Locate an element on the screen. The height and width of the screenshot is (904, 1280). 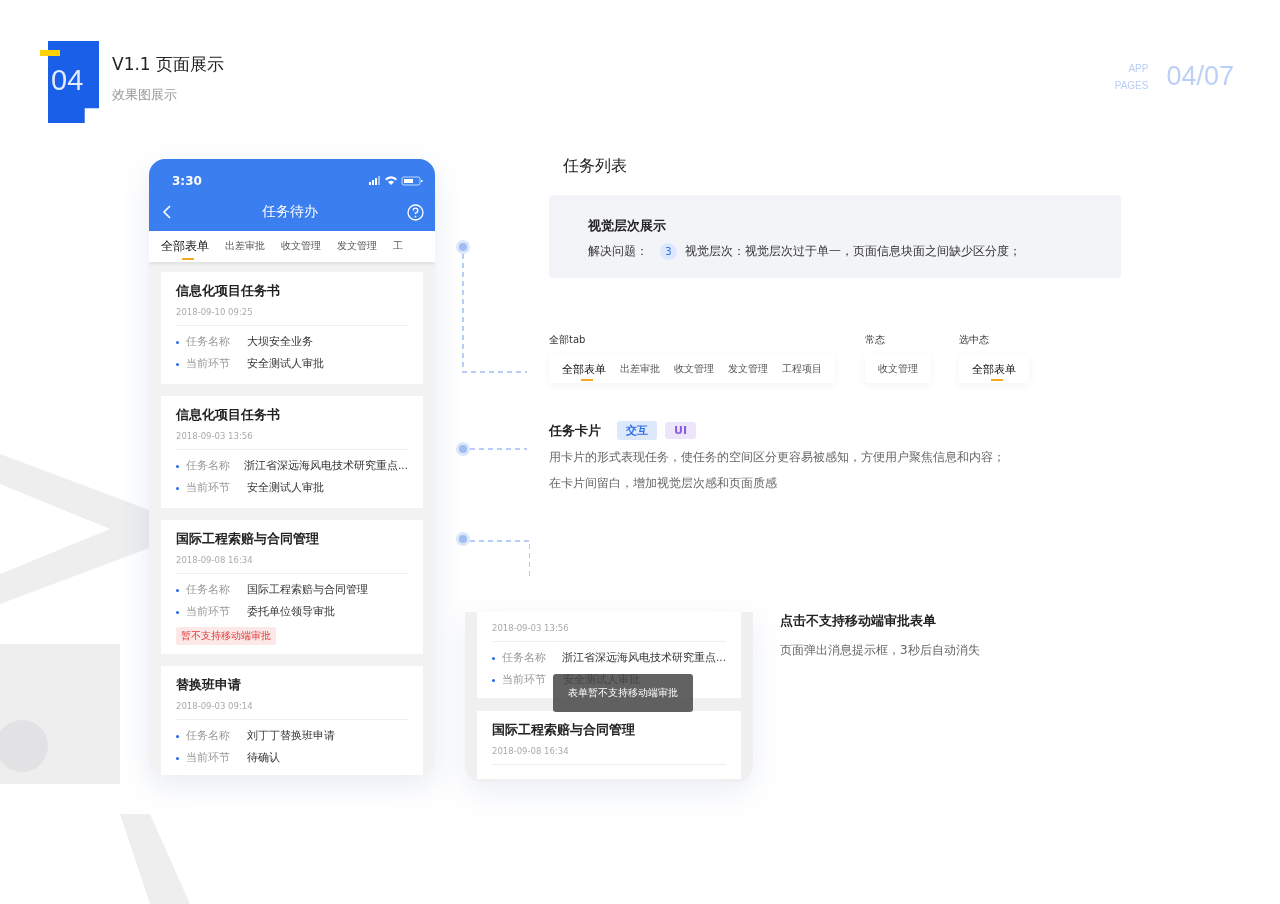
help-icon is located at coordinates (415, 212).